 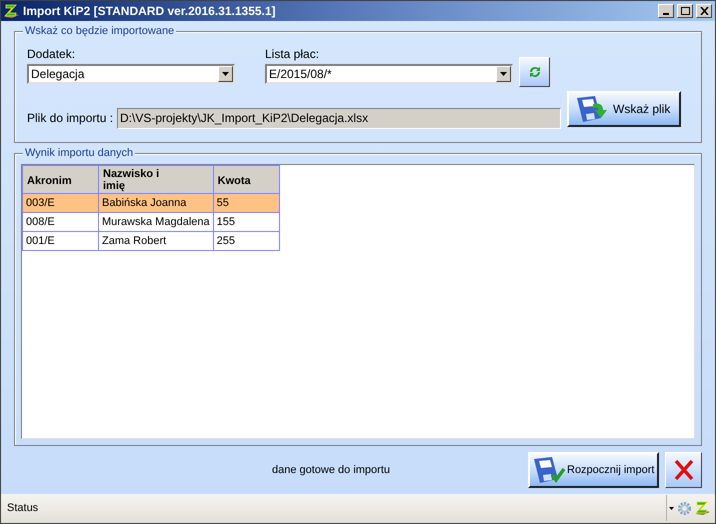 What do you see at coordinates (292, 53) in the screenshot?
I see `field-label: Lista płac:` at bounding box center [292, 53].